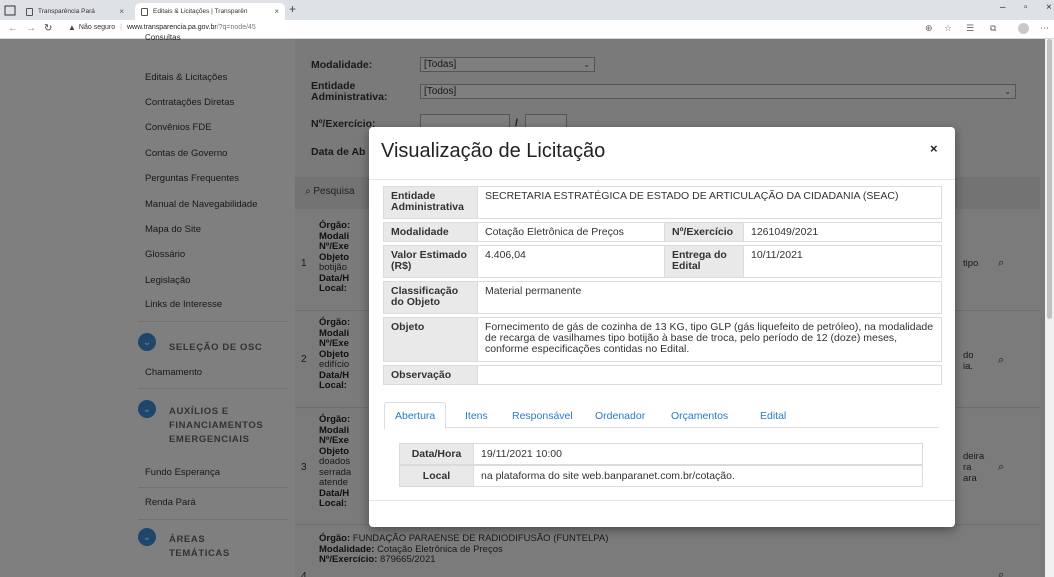  What do you see at coordinates (698, 454) in the screenshot?
I see `data-hora-value: 19/11/2021 10:00` at bounding box center [698, 454].